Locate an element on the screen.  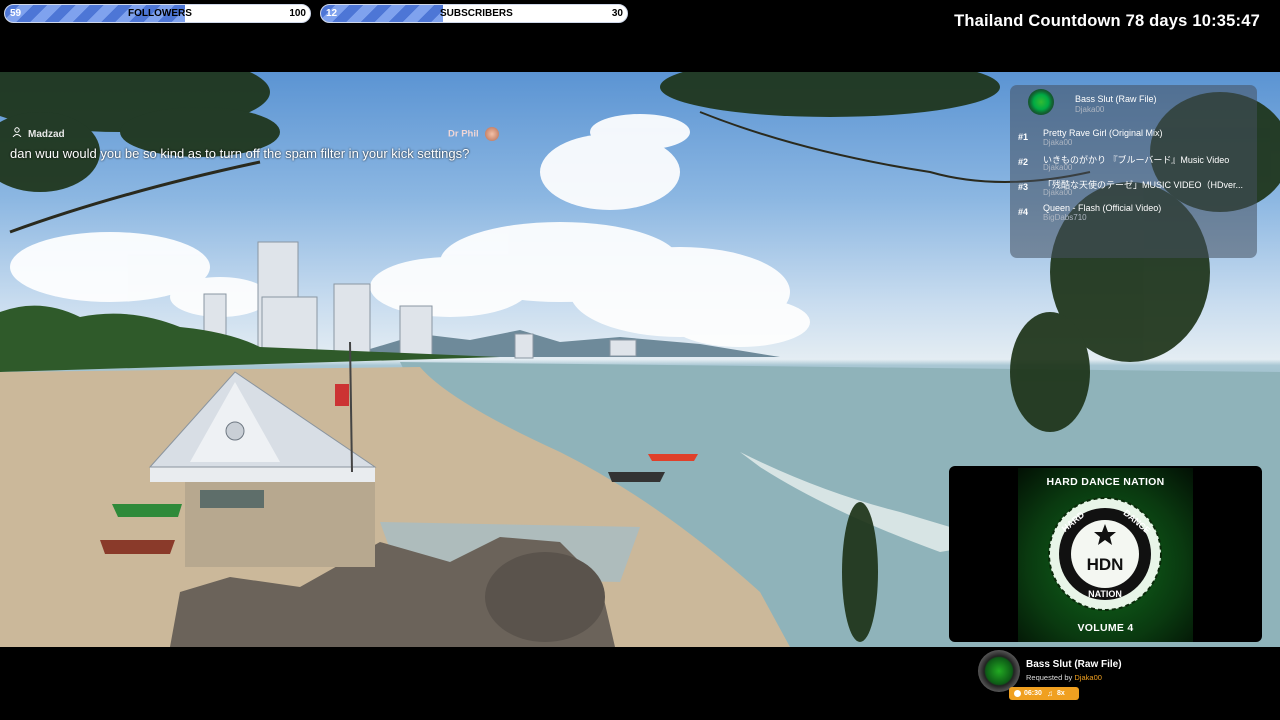
current-track: Bass Slut (Raw File) Djaka00 is located at coordinates (1135, 102).